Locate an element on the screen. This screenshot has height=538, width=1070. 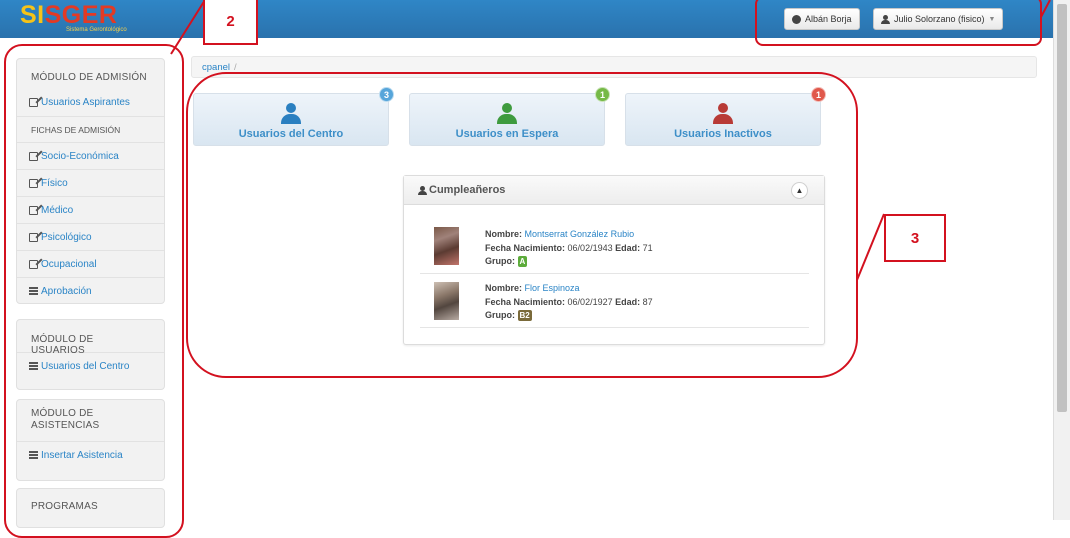
logo-text-part-b: SGER is located at coordinates (81, 15).